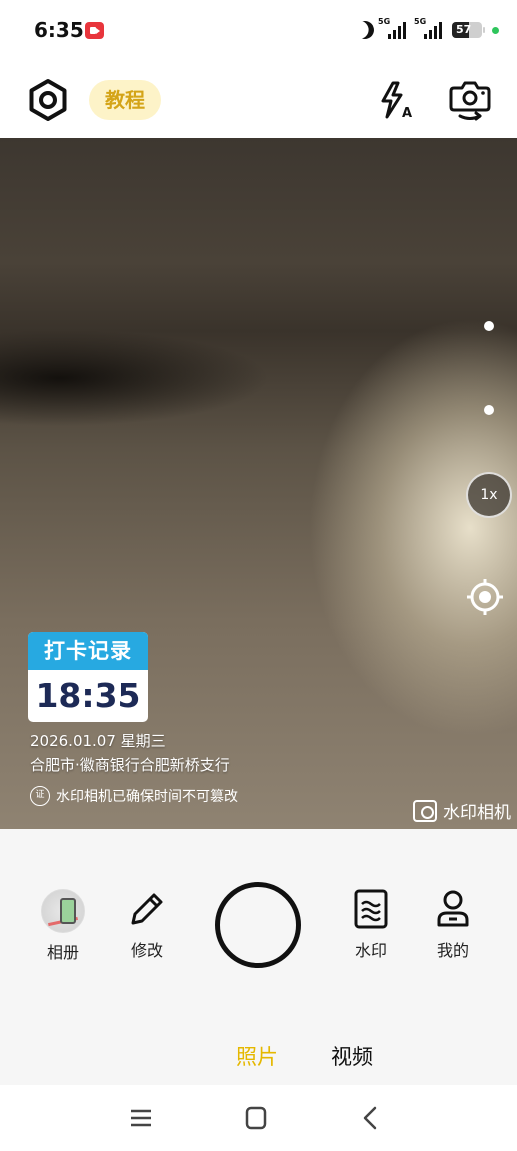 Image resolution: width=517 pixels, height=1151 pixels. I want to click on target-icon, so click(485, 597).